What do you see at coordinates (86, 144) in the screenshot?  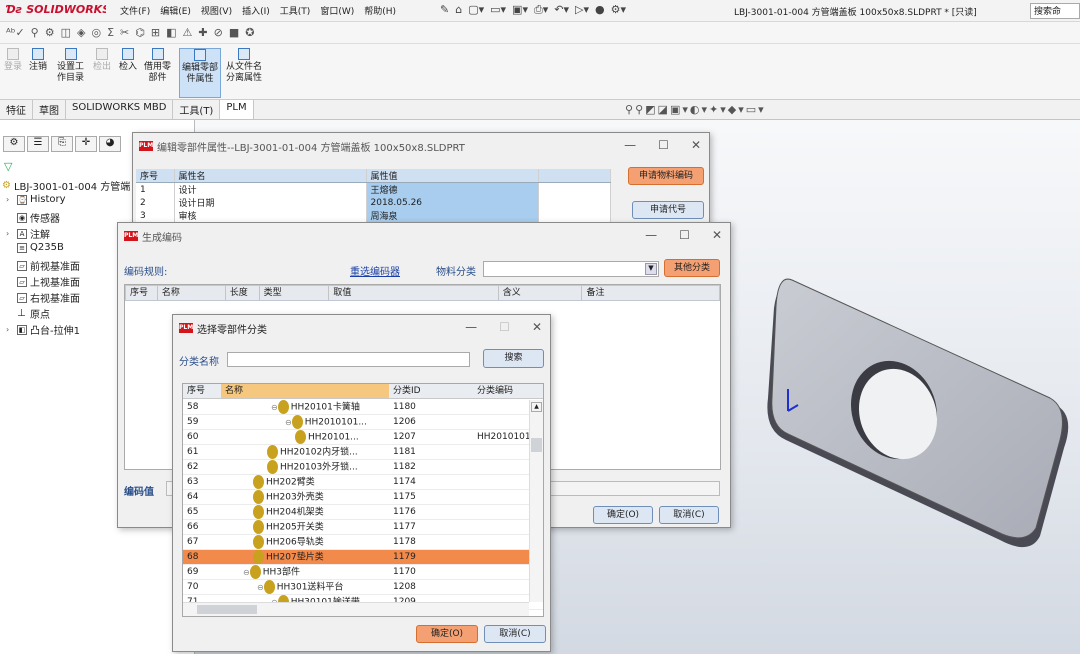 I see `dim-tab-icon: ✛` at bounding box center [86, 144].